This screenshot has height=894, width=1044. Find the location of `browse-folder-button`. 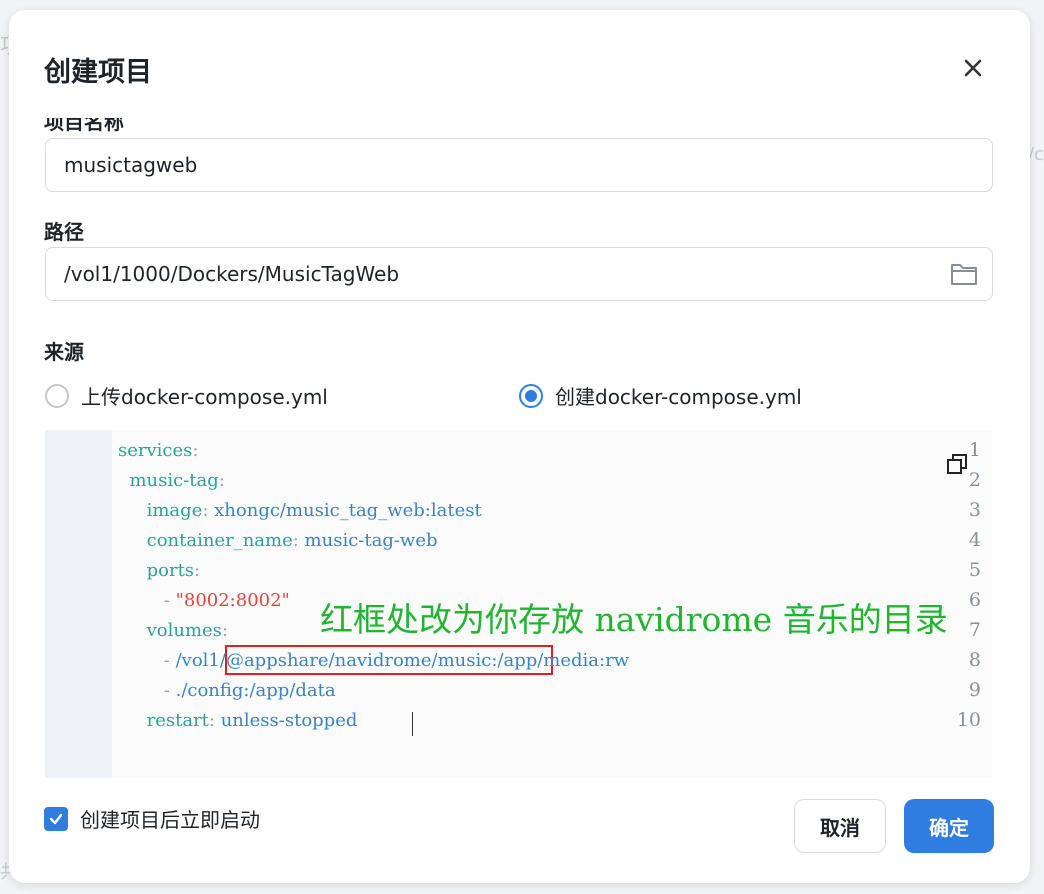

browse-folder-button is located at coordinates (964, 274).